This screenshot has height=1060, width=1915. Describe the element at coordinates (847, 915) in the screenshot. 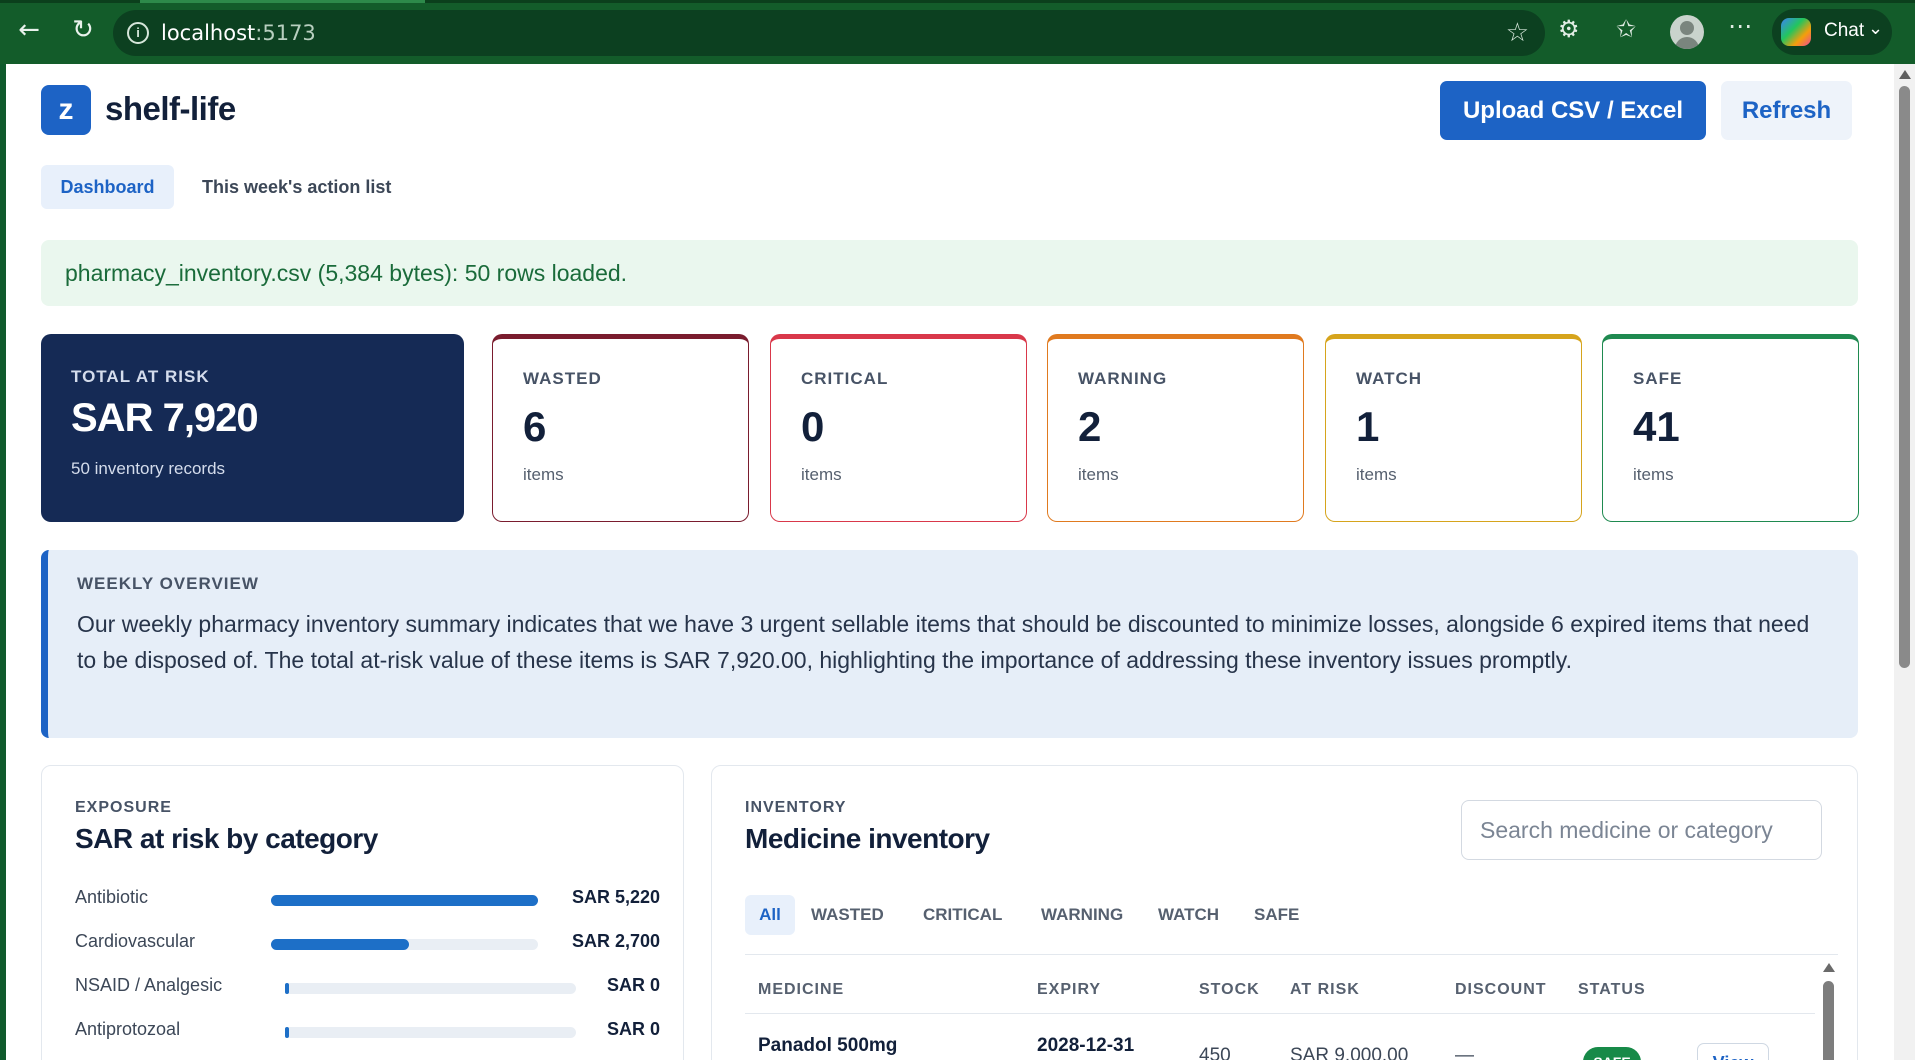

I see `filter-wasted: WASTED` at that location.